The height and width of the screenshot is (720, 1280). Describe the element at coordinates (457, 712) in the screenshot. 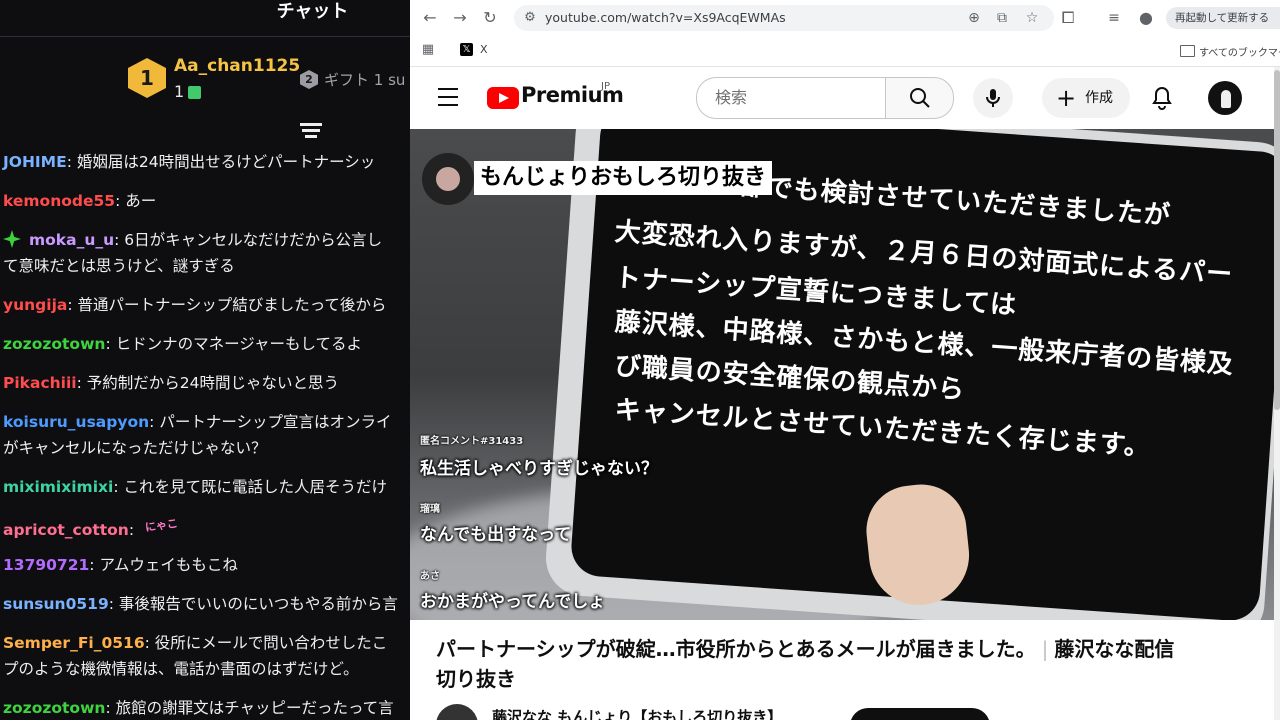

I see `channel-avatar` at that location.